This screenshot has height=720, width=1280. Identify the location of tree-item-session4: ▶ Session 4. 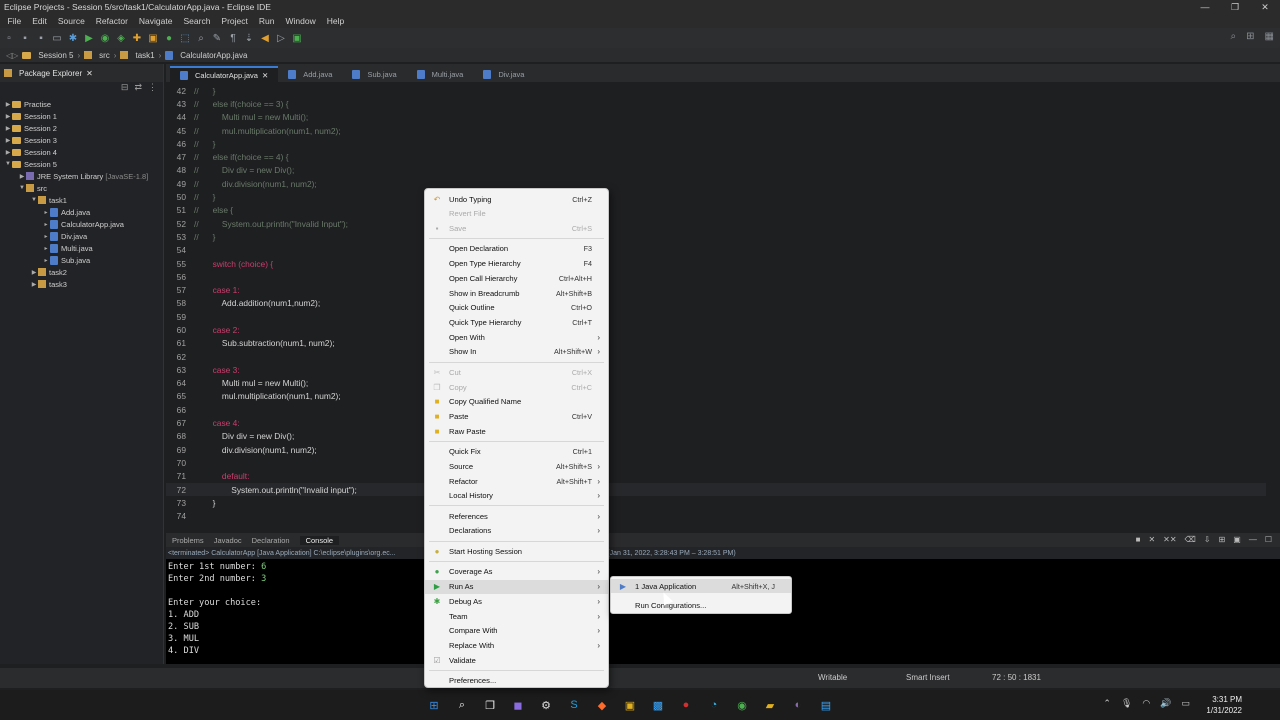
(81, 152).